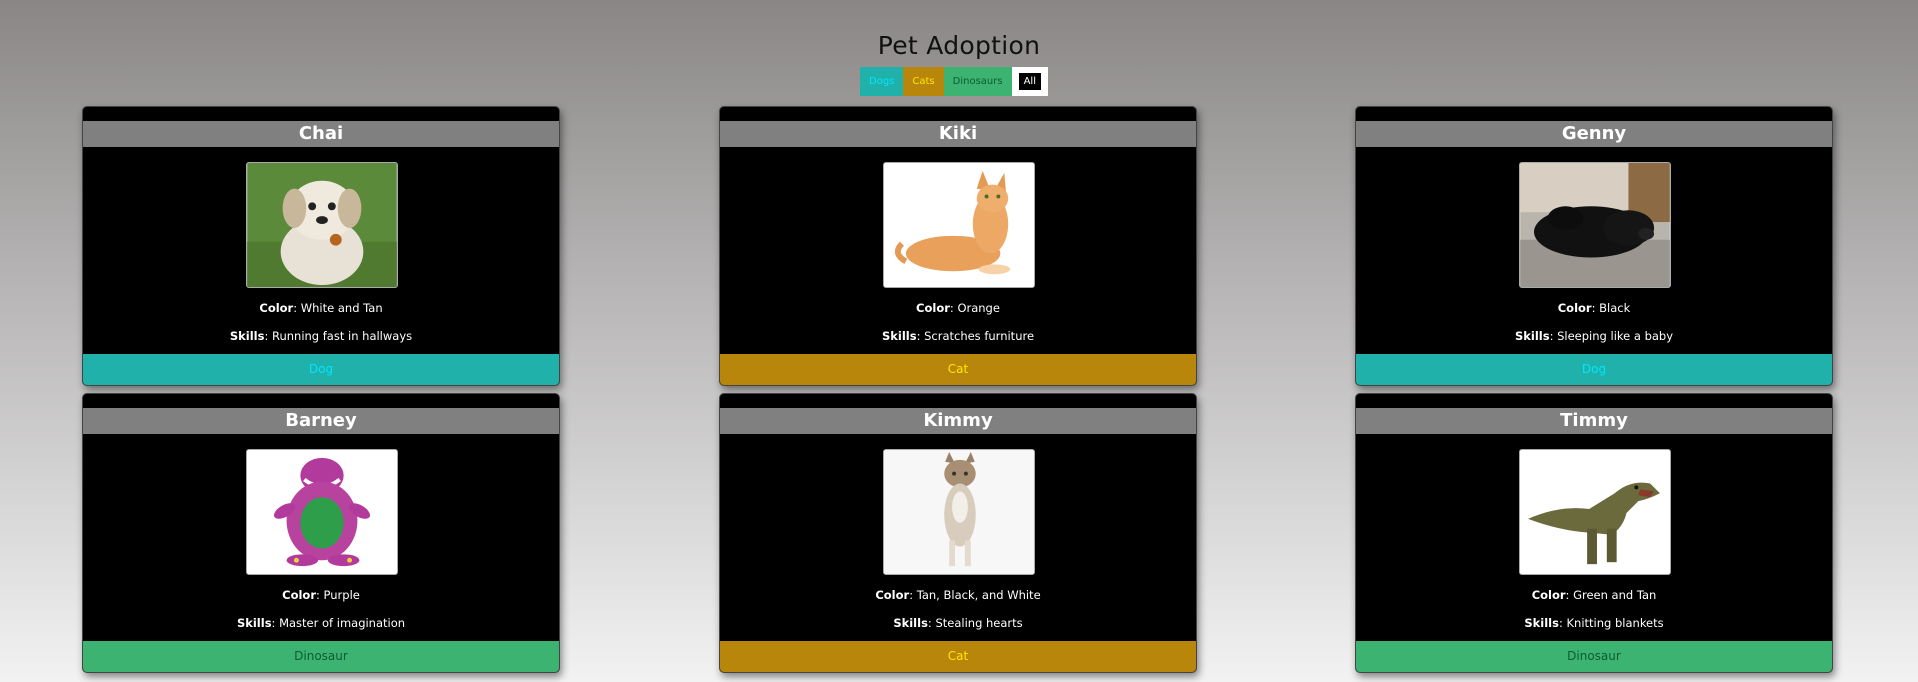 This screenshot has height=682, width=1918. I want to click on filter-dogs-button: Dogs, so click(882, 81).